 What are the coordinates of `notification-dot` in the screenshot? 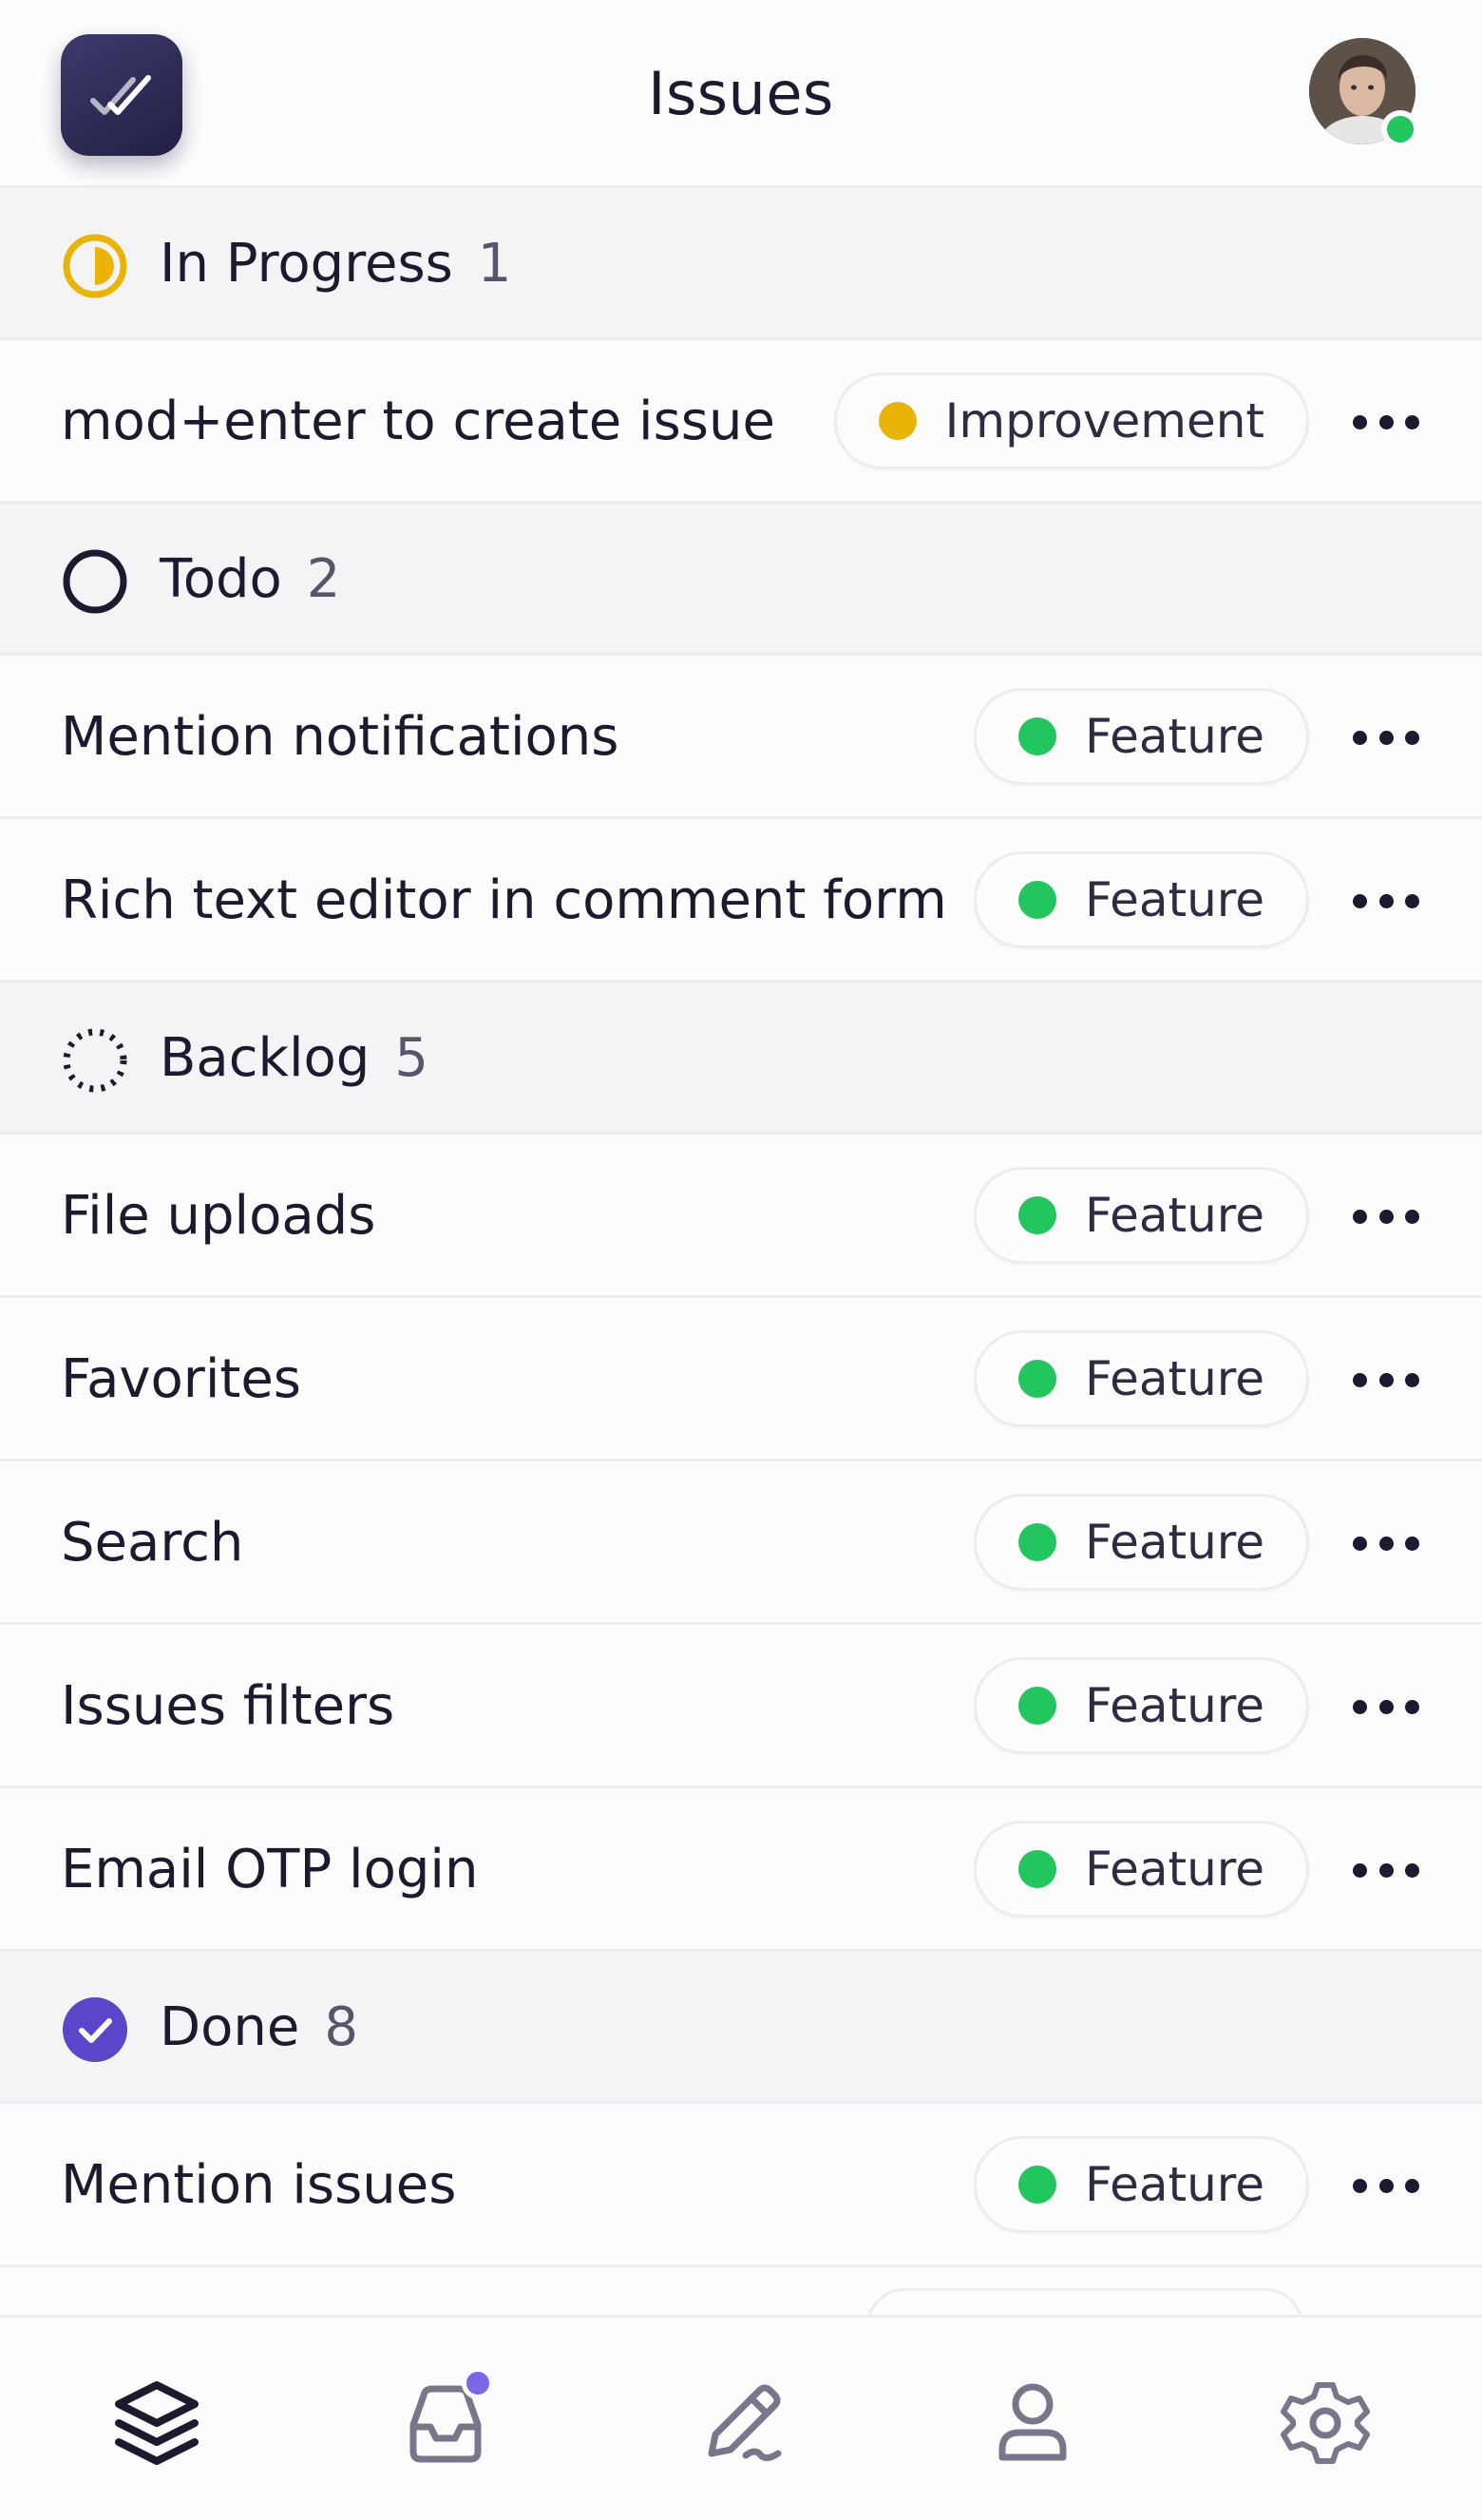 It's located at (478, 2383).